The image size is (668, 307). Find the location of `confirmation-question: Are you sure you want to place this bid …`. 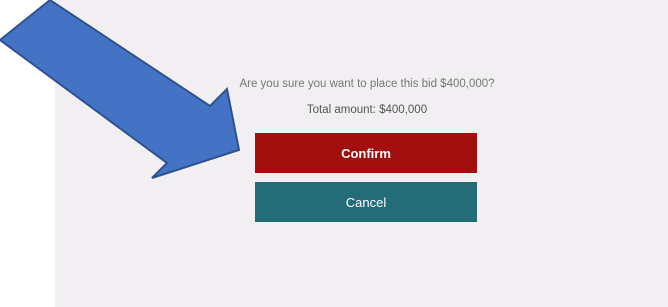

confirmation-question: Are you sure you want to place this bid … is located at coordinates (367, 84).